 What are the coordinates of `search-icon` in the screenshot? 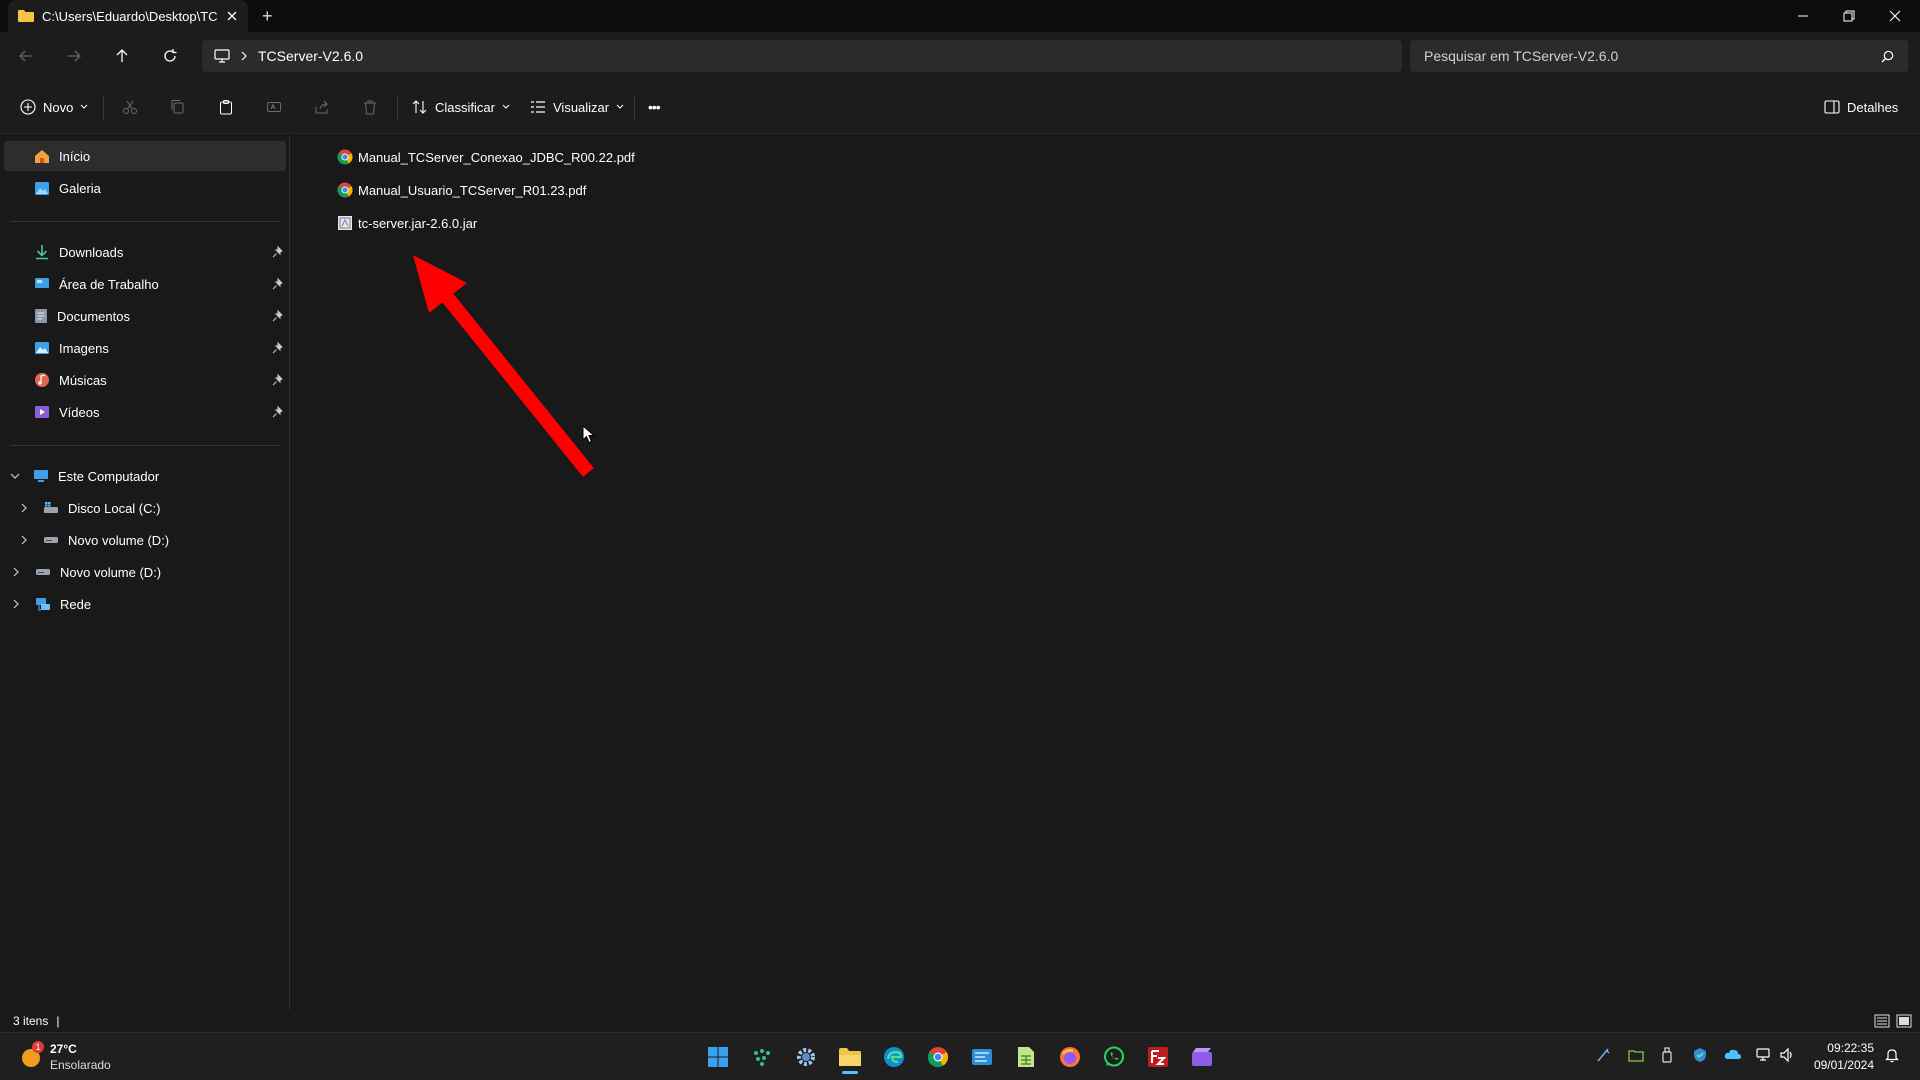 It's located at (1887, 56).